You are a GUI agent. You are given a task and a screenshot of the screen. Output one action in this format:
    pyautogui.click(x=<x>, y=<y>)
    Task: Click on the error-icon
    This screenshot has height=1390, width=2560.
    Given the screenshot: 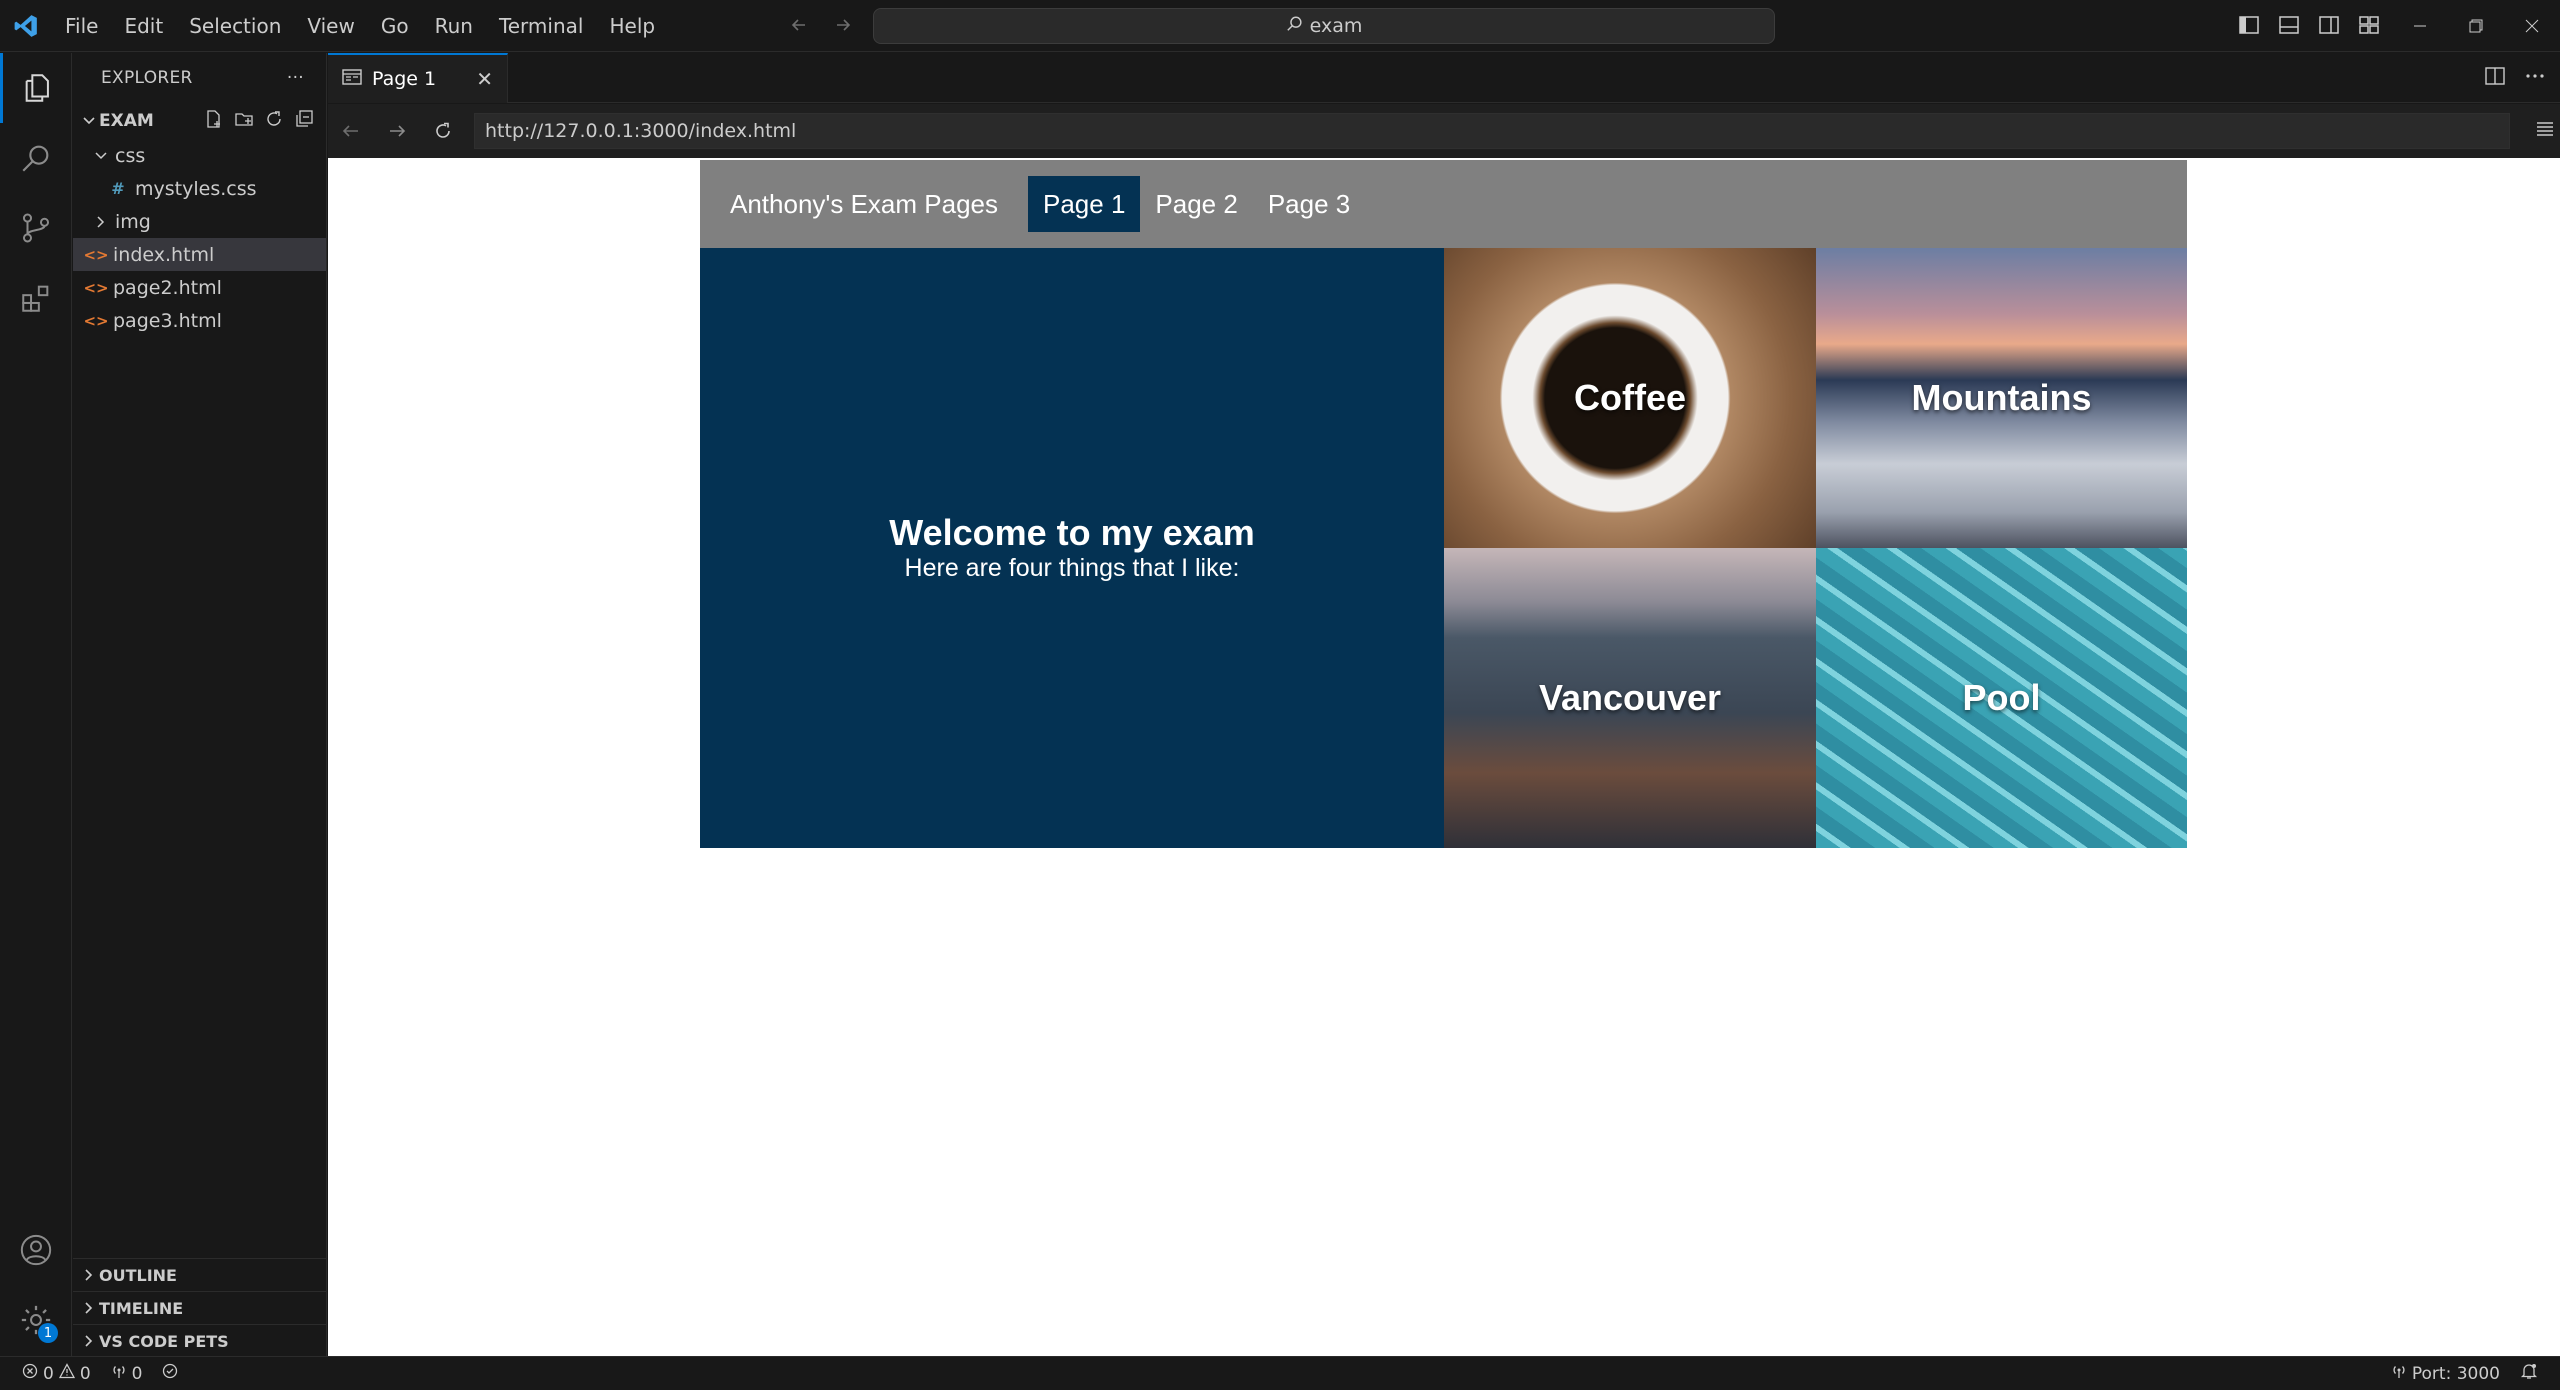 What is the action you would take?
    pyautogui.click(x=30, y=1373)
    